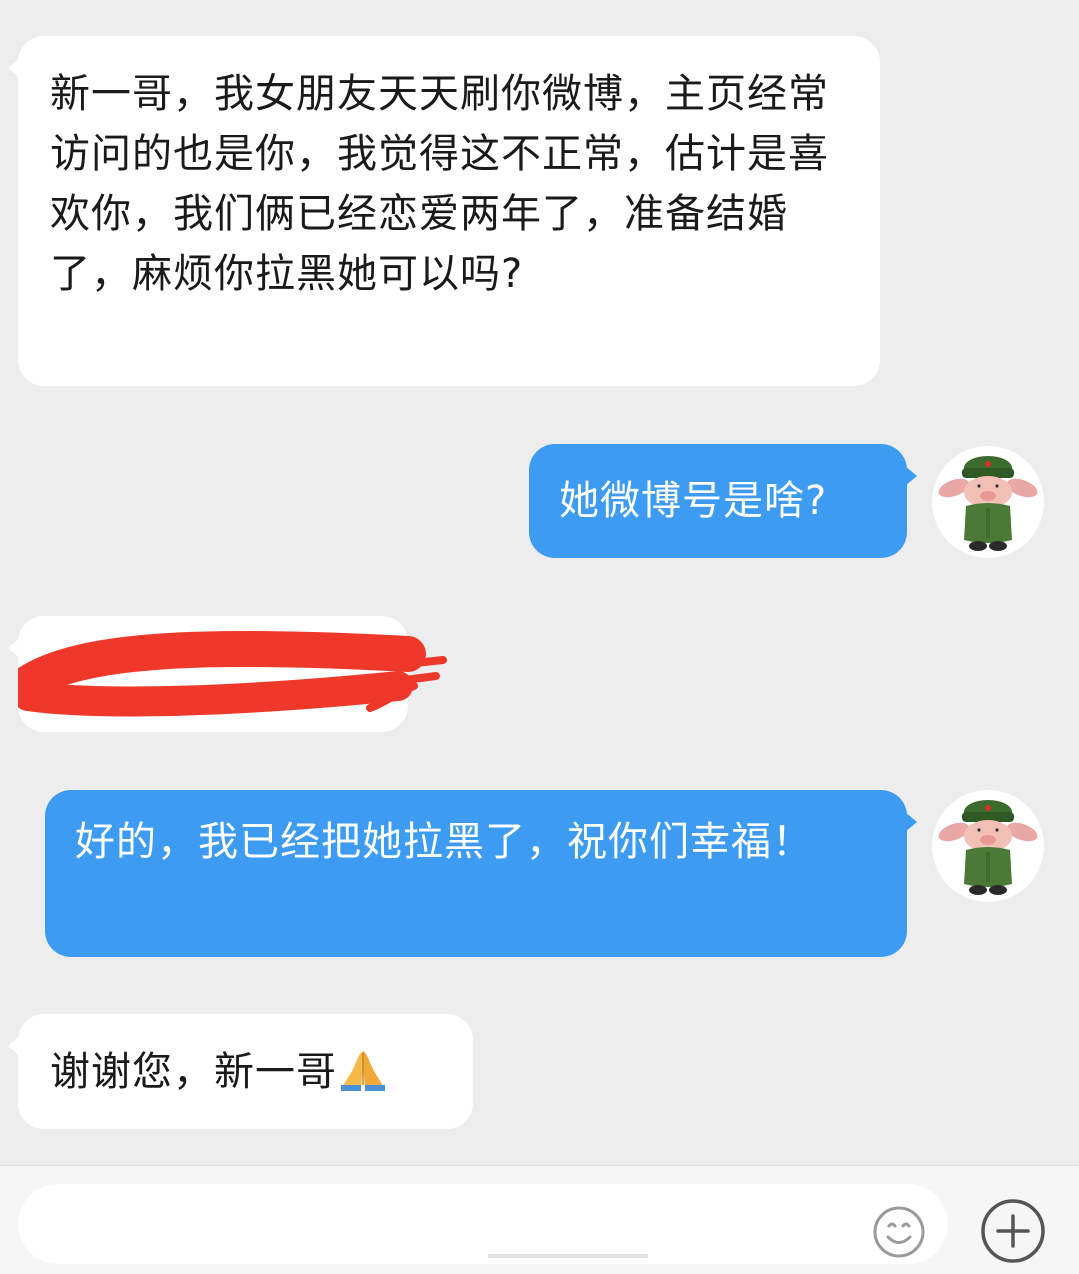 The image size is (1079, 1274). What do you see at coordinates (193, 1072) in the screenshot?
I see `message-text: 谢谢您，新一哥` at bounding box center [193, 1072].